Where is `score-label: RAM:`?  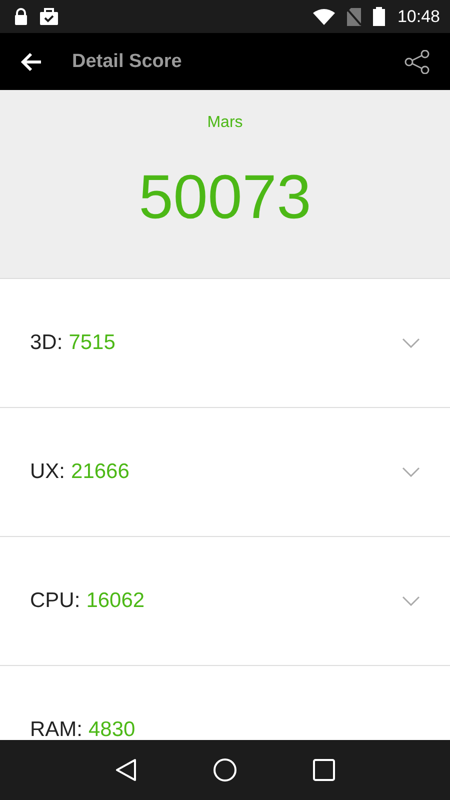 score-label: RAM: is located at coordinates (56, 729).